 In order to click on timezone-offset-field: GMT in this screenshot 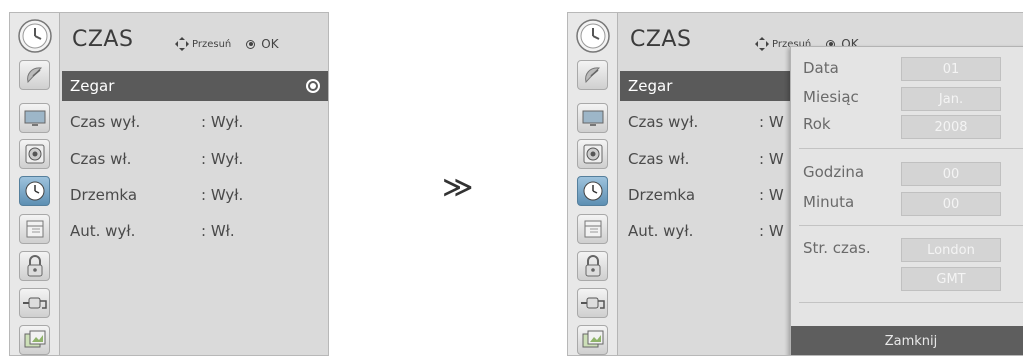, I will do `click(951, 279)`.